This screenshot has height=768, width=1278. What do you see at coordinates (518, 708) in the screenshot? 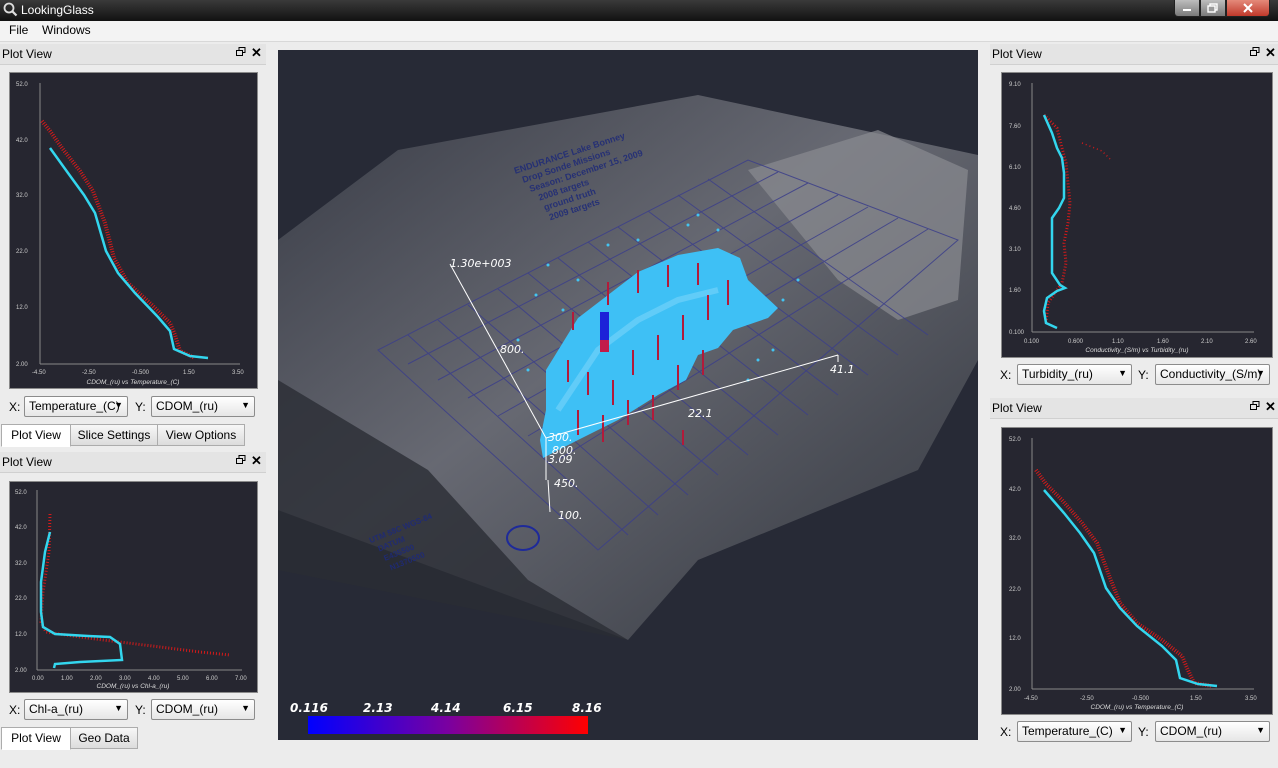
I see `colorbar-tick: 6.15` at bounding box center [518, 708].